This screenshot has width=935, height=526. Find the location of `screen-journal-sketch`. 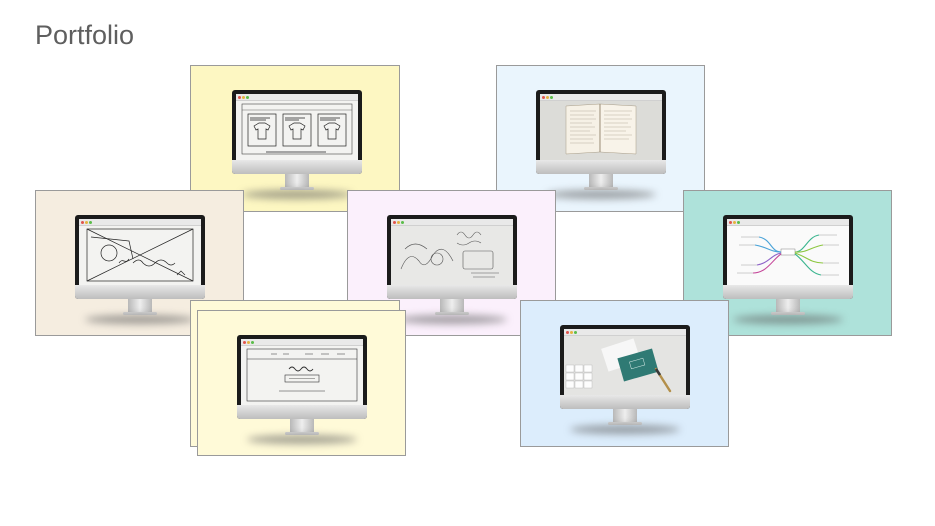

screen-journal-sketch is located at coordinates (140, 252).